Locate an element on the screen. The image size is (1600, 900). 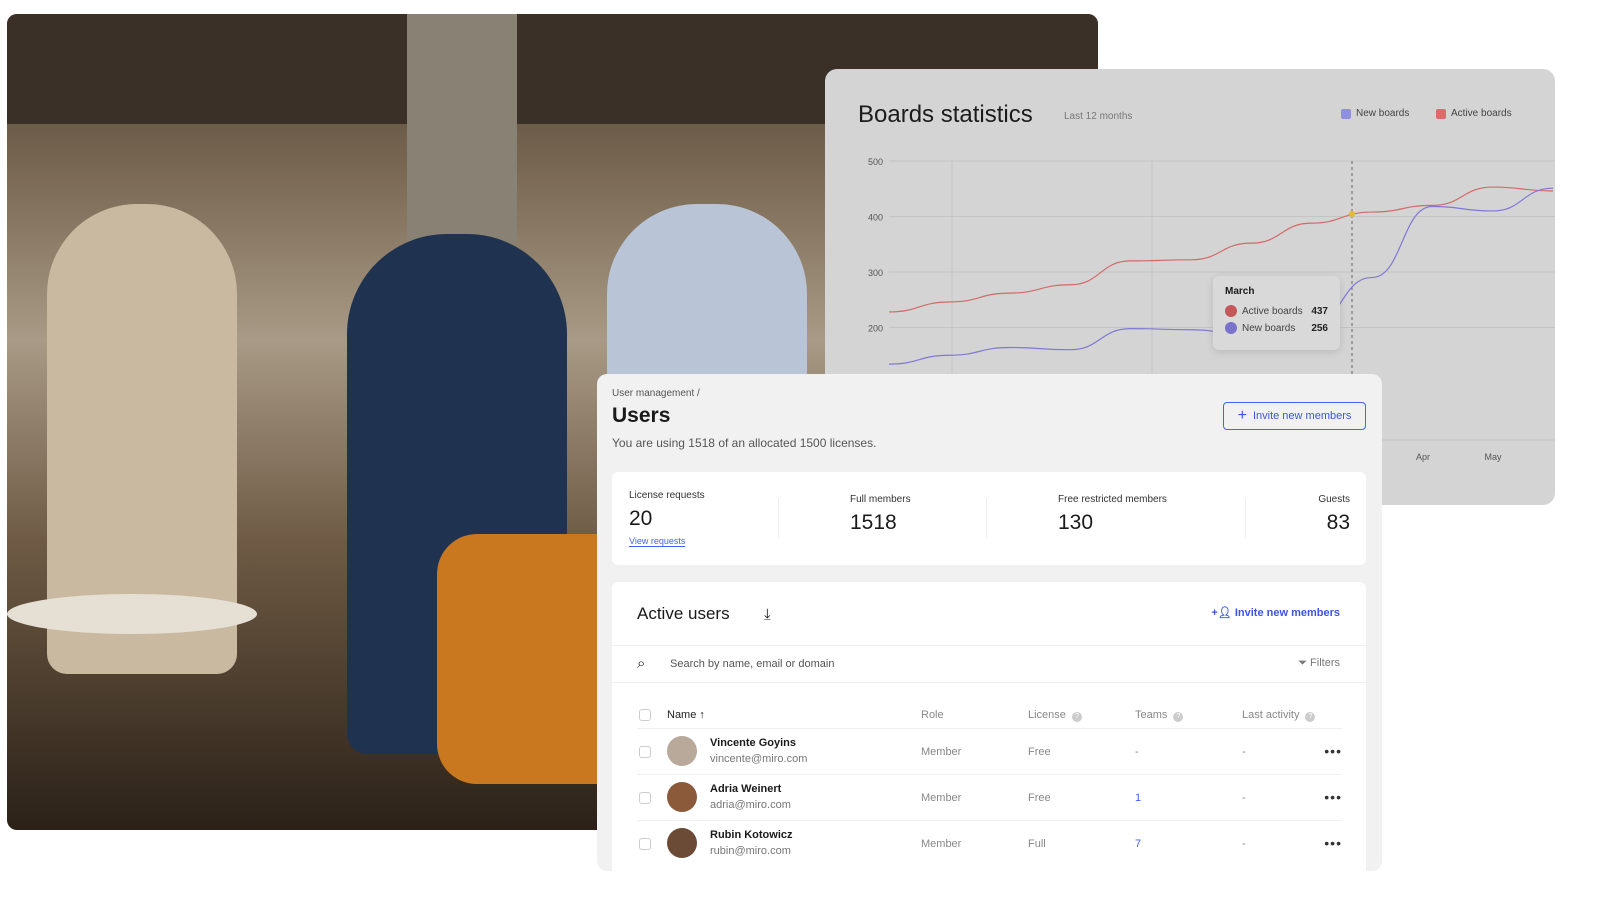
active-users-title: Active users is located at coordinates (683, 613).